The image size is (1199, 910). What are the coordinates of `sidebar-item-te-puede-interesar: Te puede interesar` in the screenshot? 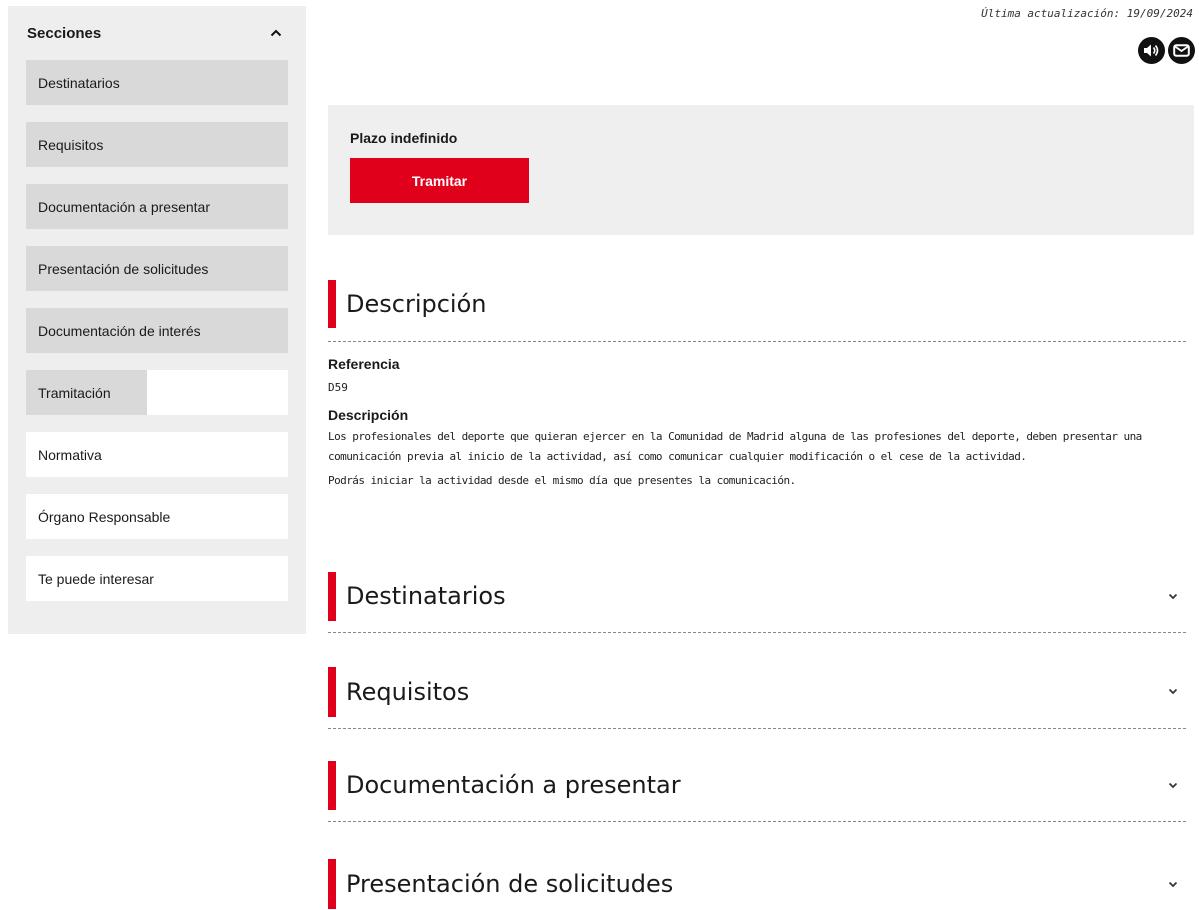 It's located at (157, 578).